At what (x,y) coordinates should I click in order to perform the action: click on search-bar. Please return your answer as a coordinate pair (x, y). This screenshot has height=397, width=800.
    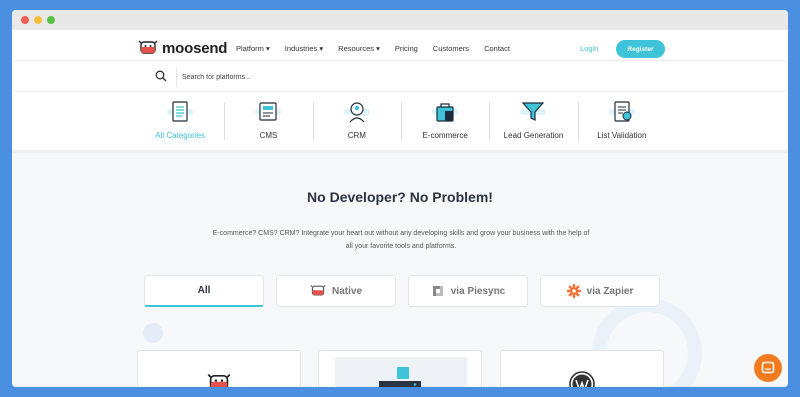
    Looking at the image, I should click on (400, 76).